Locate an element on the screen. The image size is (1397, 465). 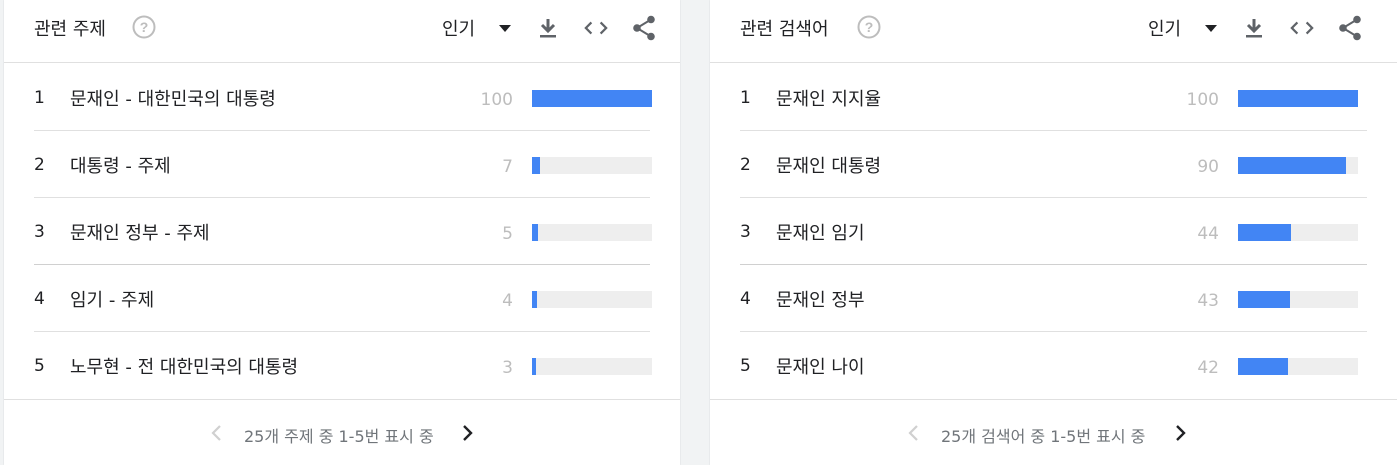
row-label: 문재인 - 대한민국의 대통령 is located at coordinates (173, 98).